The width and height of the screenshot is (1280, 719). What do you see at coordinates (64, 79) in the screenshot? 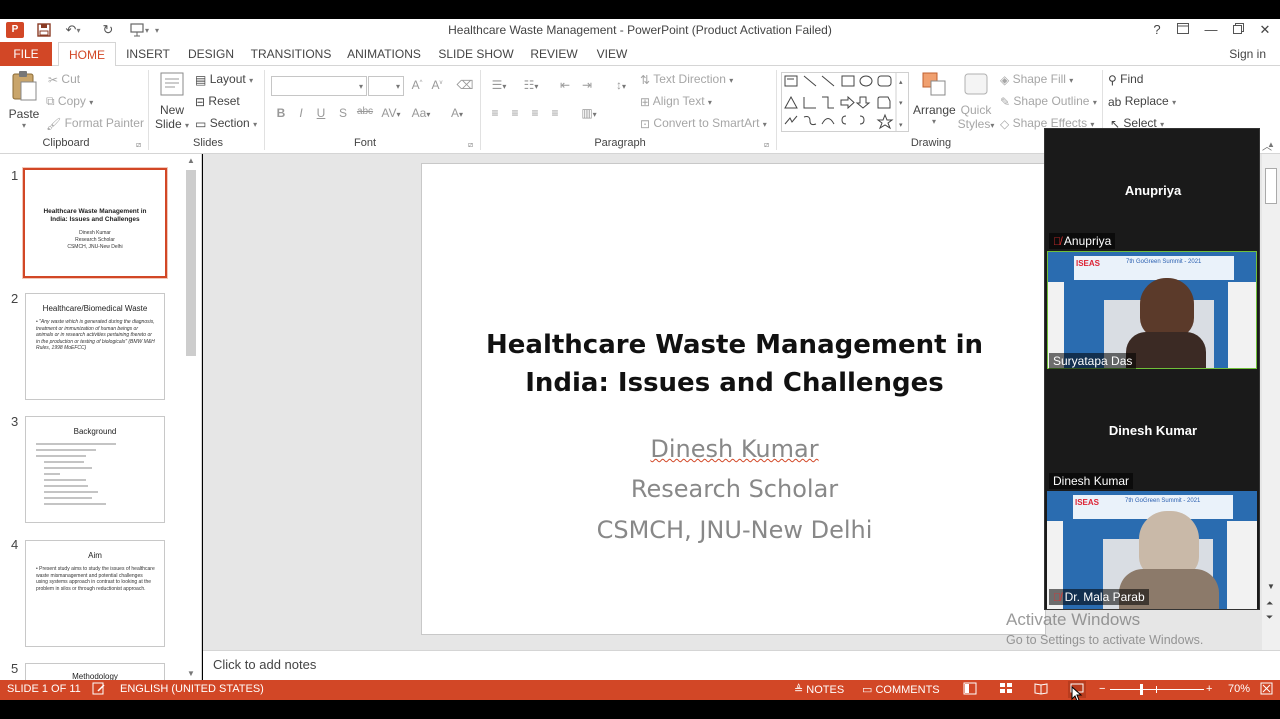
I see `cut-button: ✂ Cut` at bounding box center [64, 79].